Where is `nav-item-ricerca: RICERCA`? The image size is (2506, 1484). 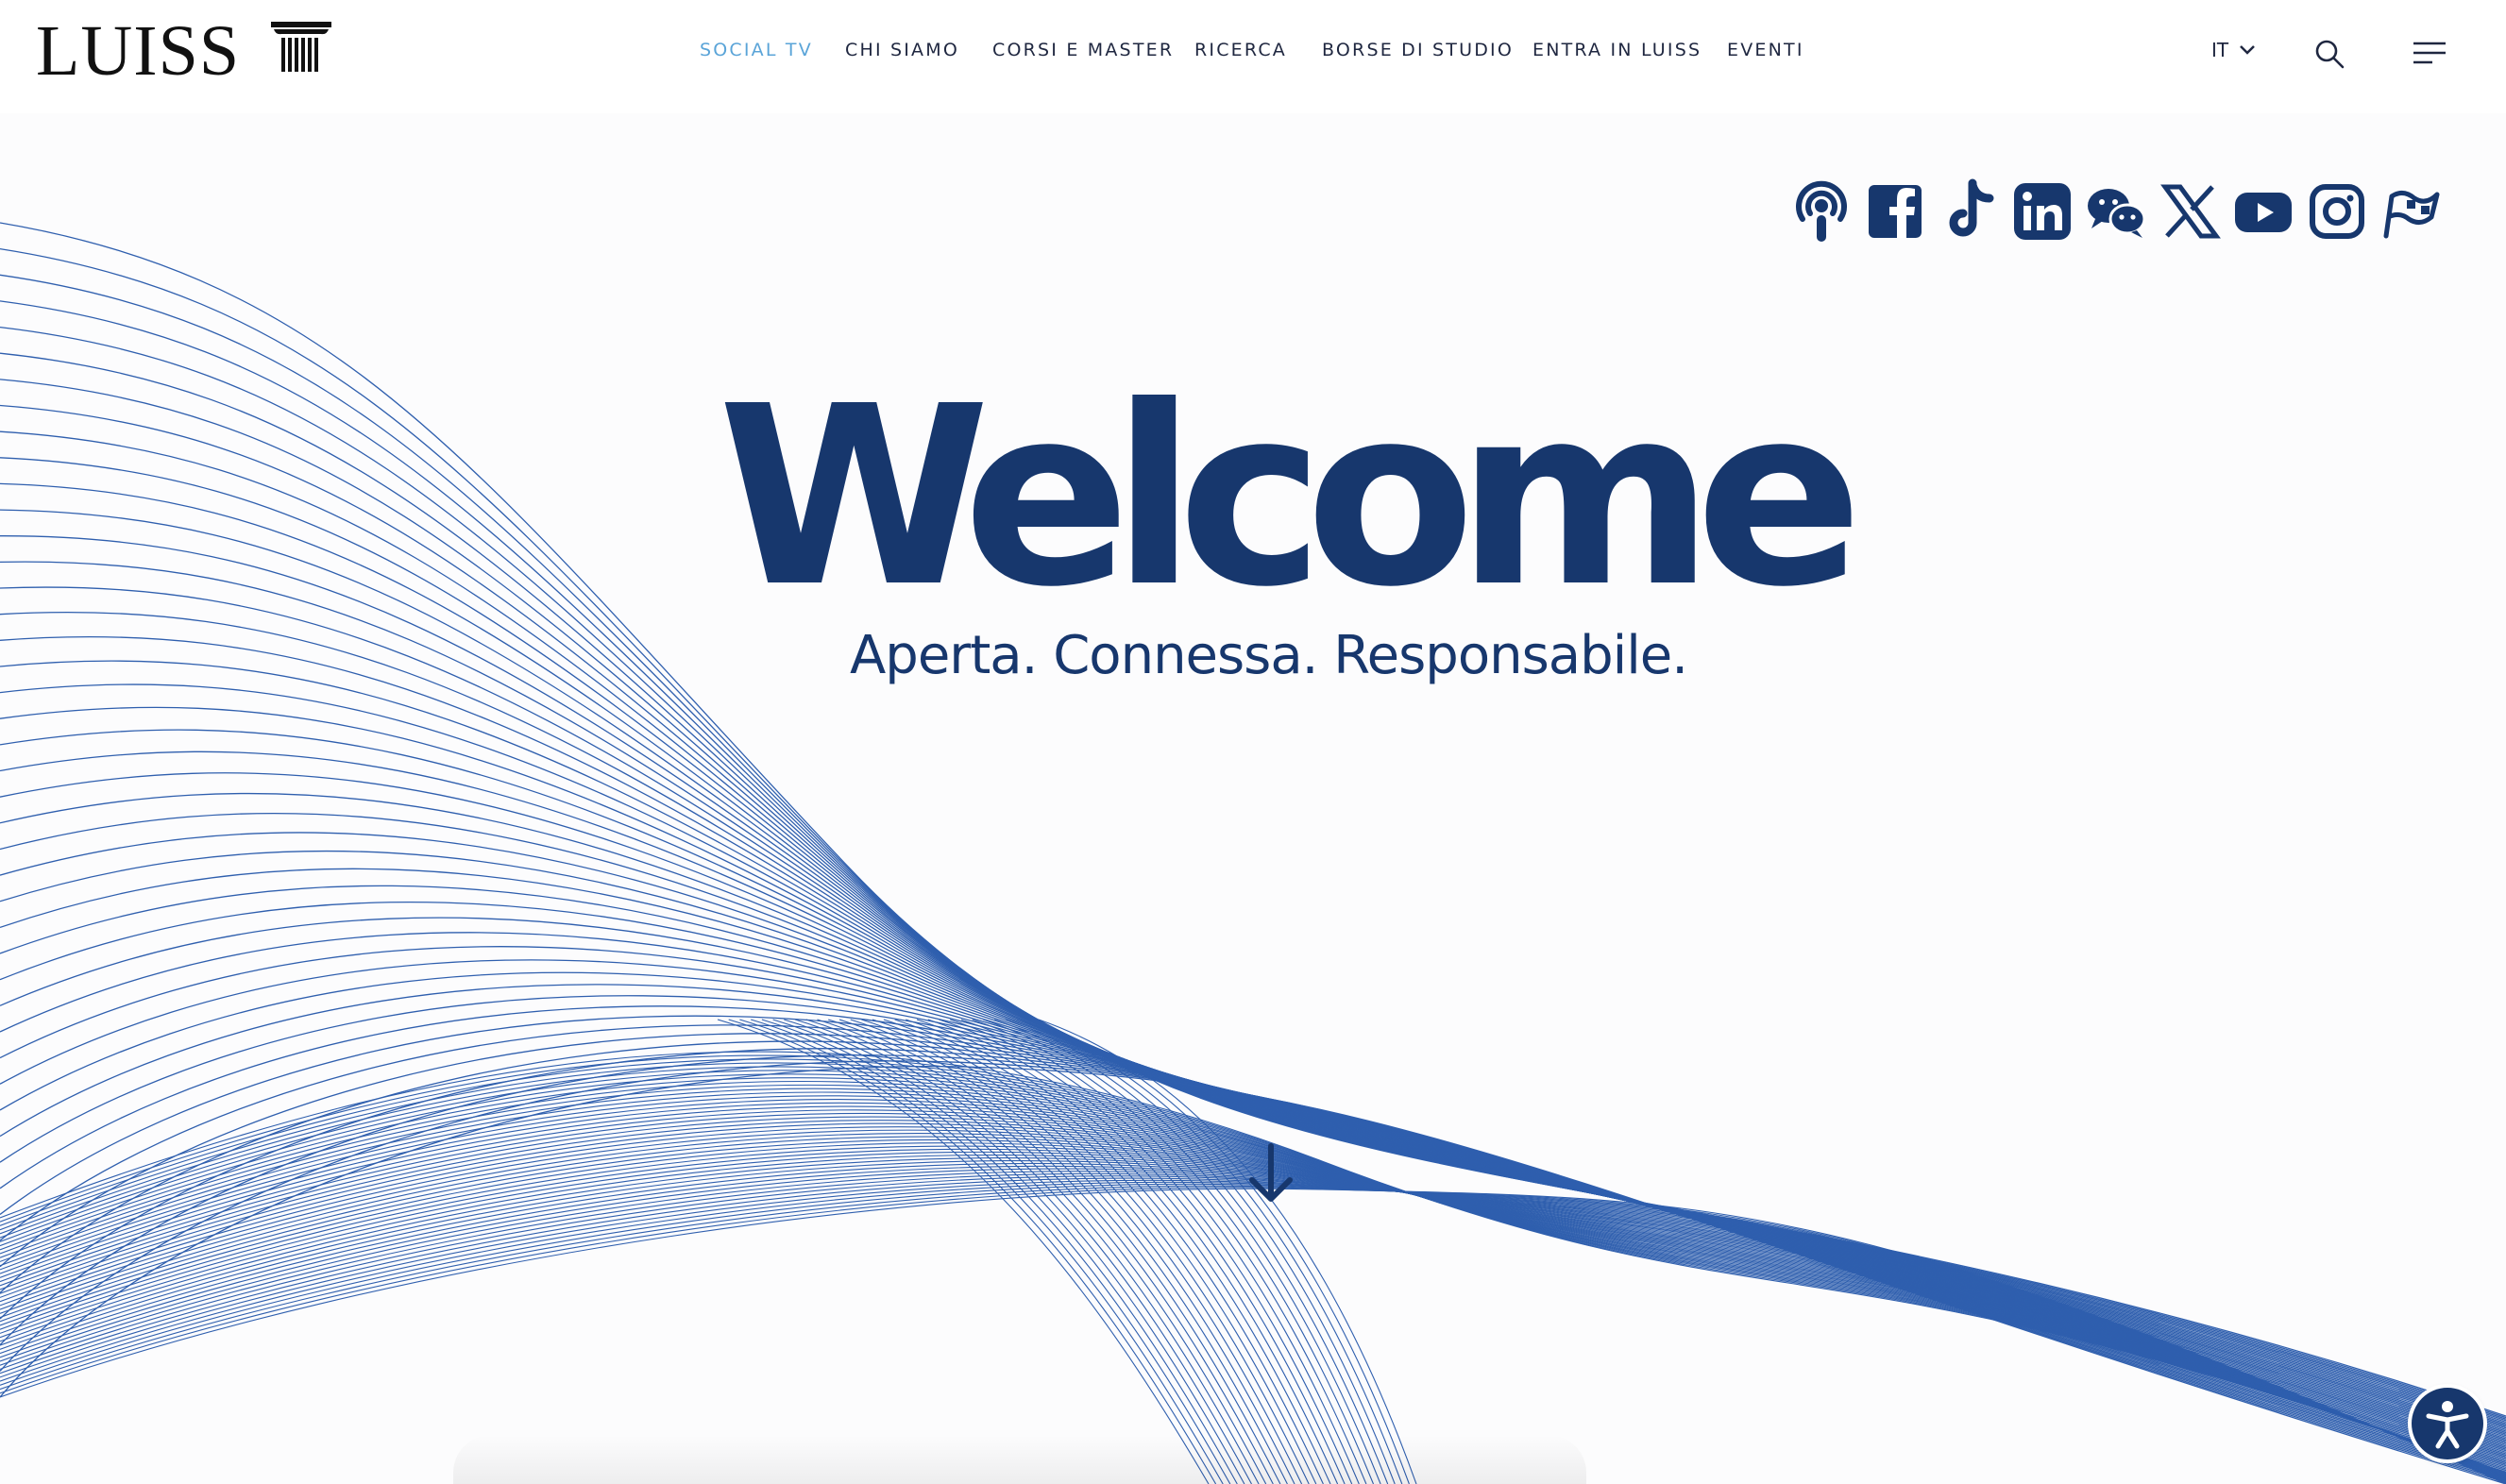
nav-item-ricerca: RICERCA is located at coordinates (1240, 50).